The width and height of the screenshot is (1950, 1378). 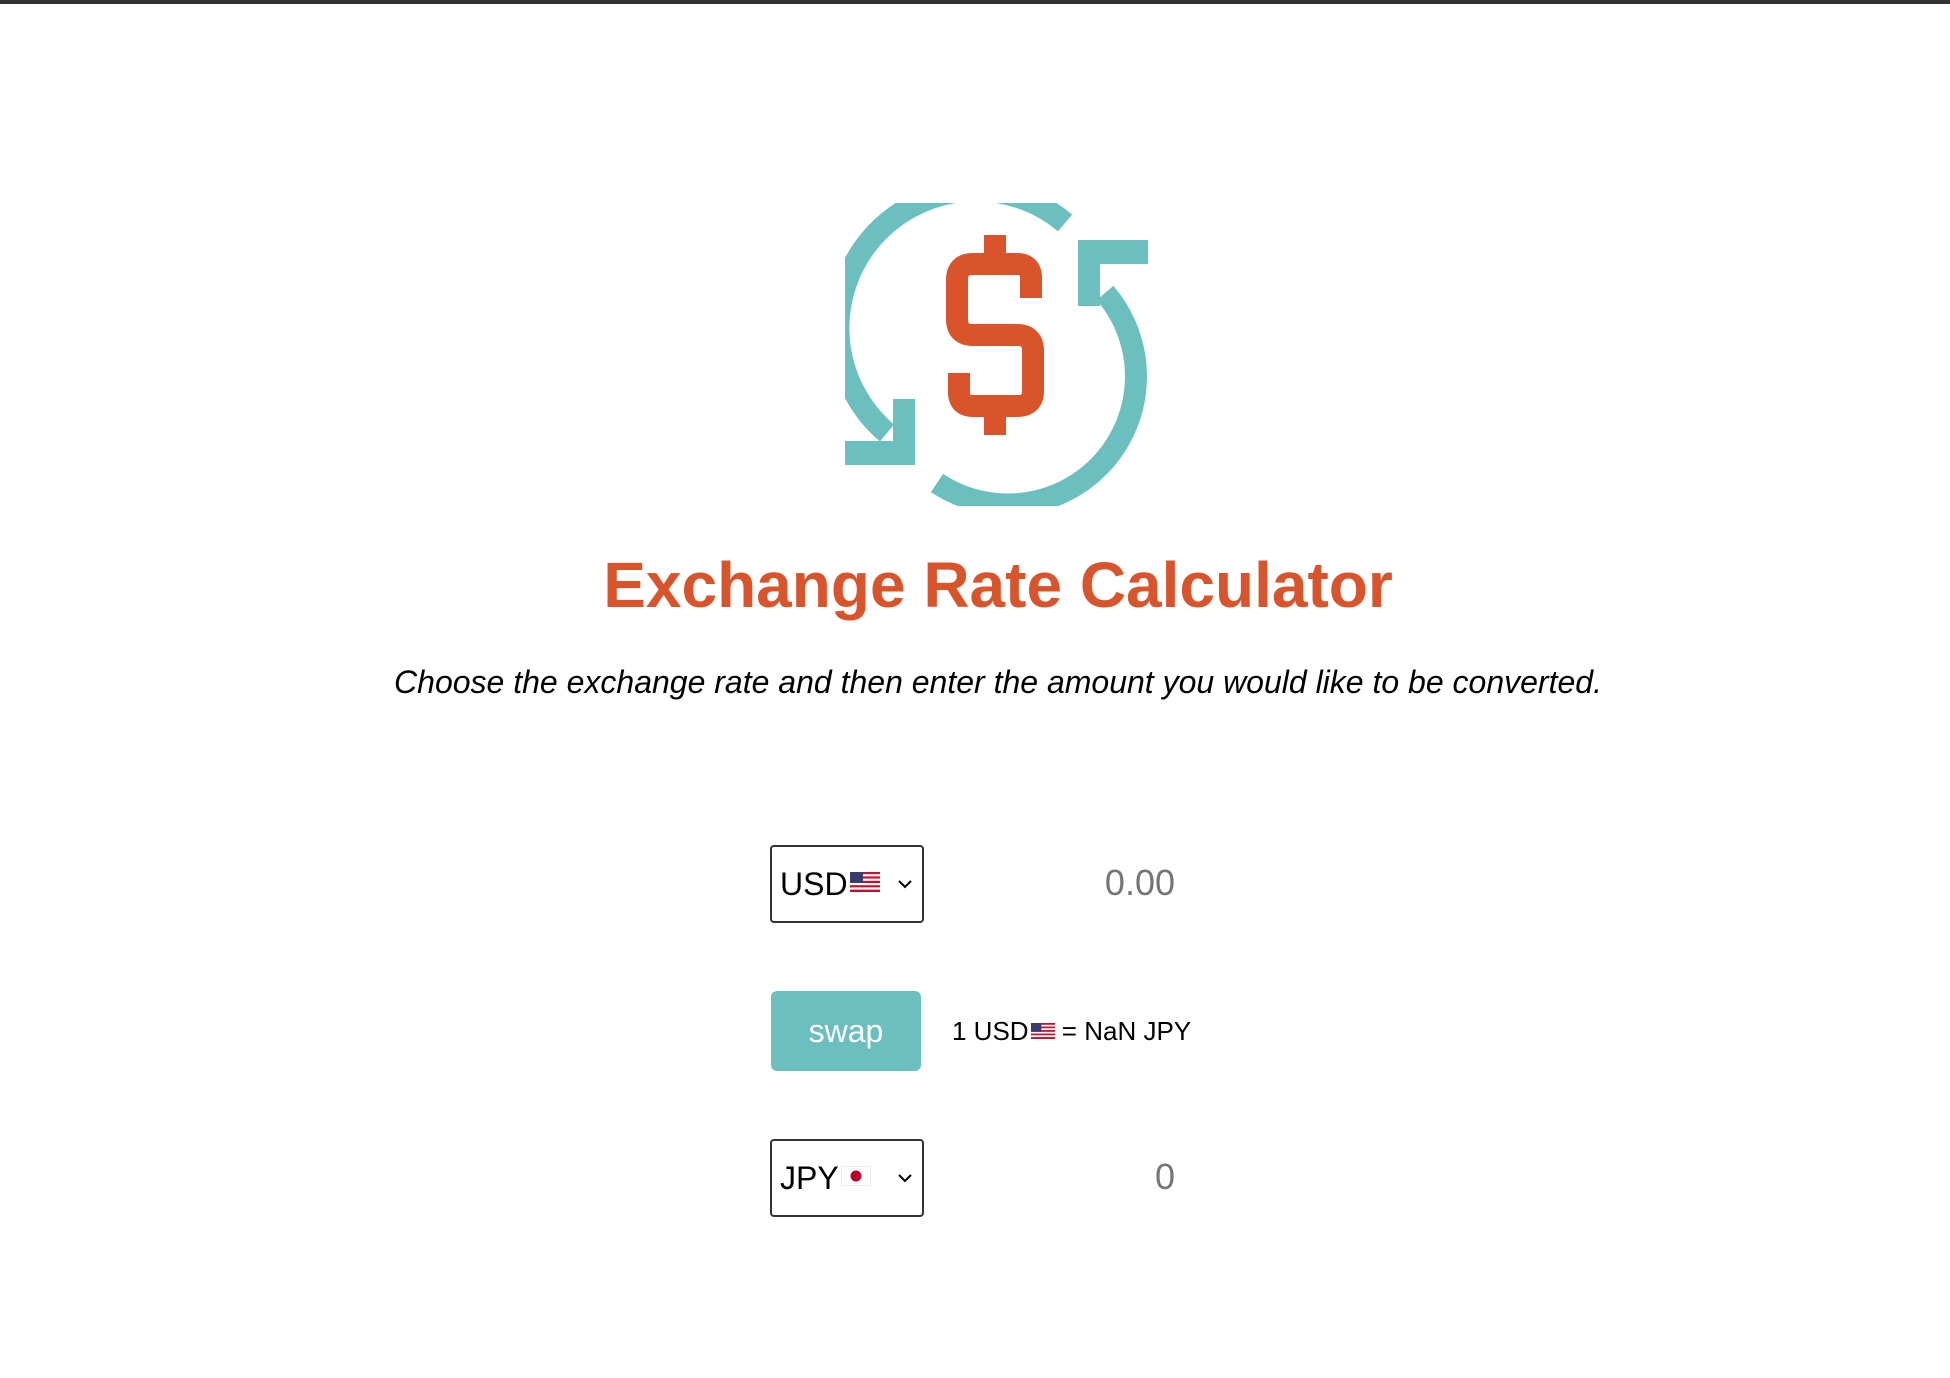 What do you see at coordinates (996, 354) in the screenshot?
I see `currency-exchange-icon` at bounding box center [996, 354].